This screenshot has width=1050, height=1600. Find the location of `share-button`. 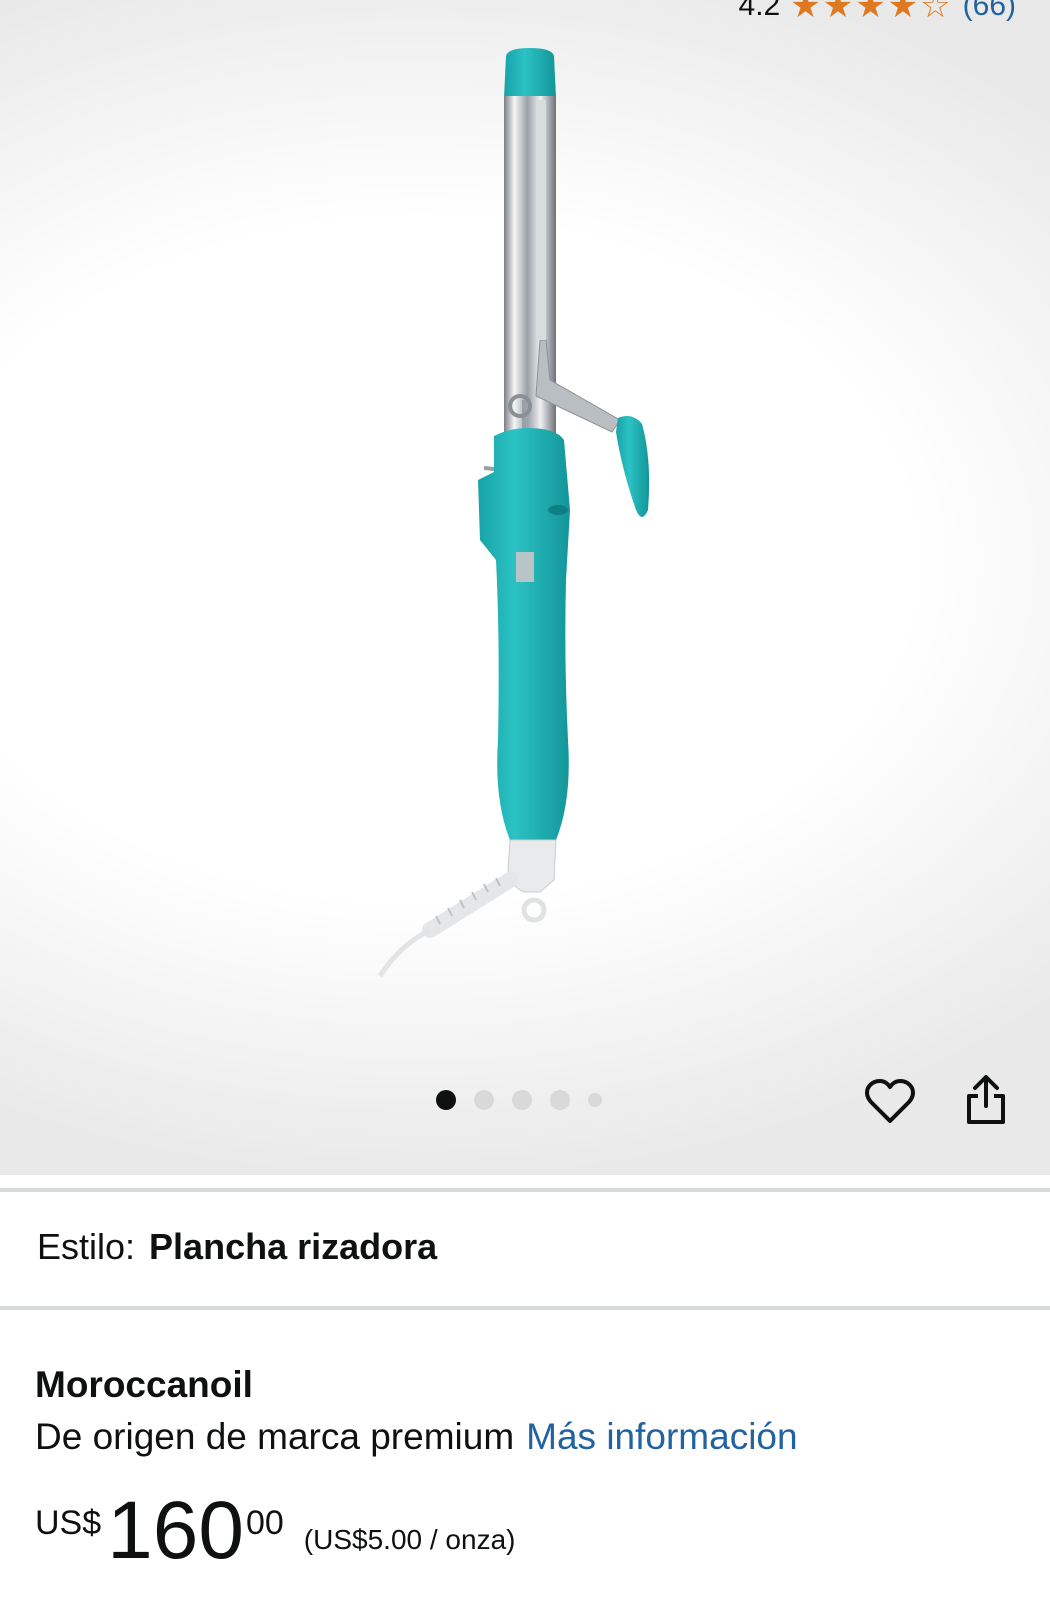

share-button is located at coordinates (986, 1100).